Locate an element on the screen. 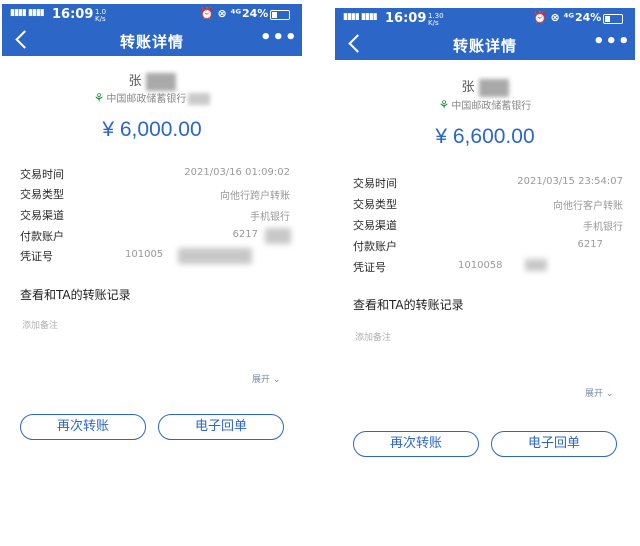 The height and width of the screenshot is (546, 640). redacted-bank is located at coordinates (199, 99).